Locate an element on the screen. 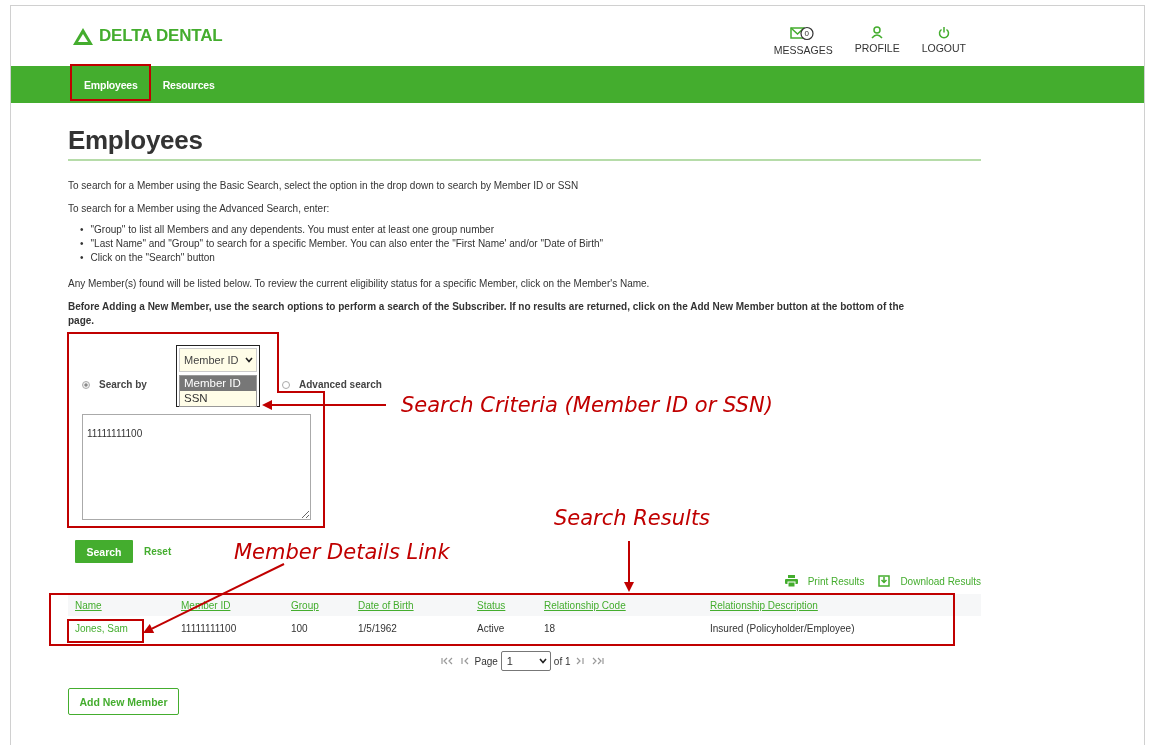 The height and width of the screenshot is (750, 1152). add-new-member-button: Add New Member is located at coordinates (123, 701).